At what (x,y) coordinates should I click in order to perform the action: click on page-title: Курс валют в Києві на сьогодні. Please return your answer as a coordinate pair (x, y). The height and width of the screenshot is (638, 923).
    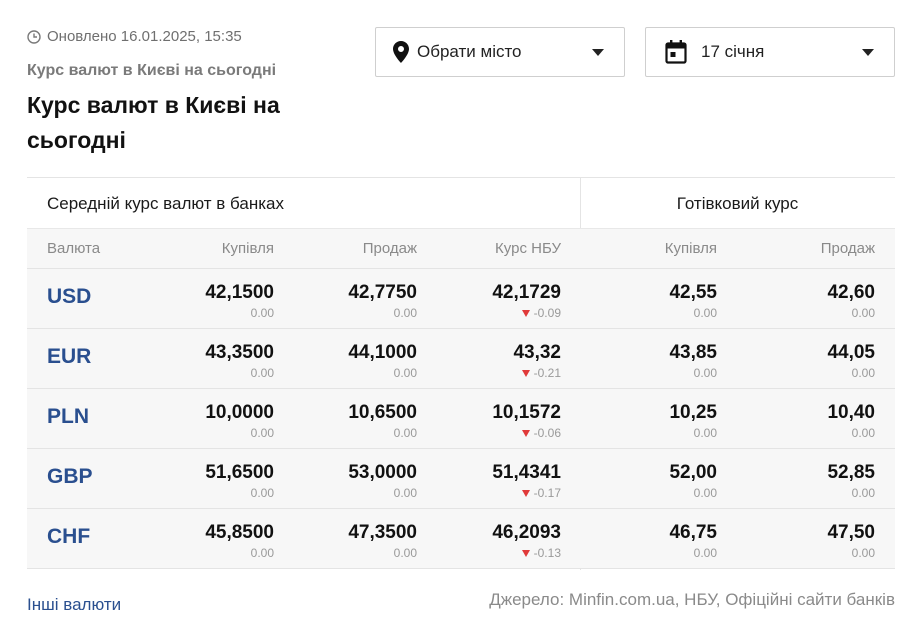
    Looking at the image, I should click on (153, 122).